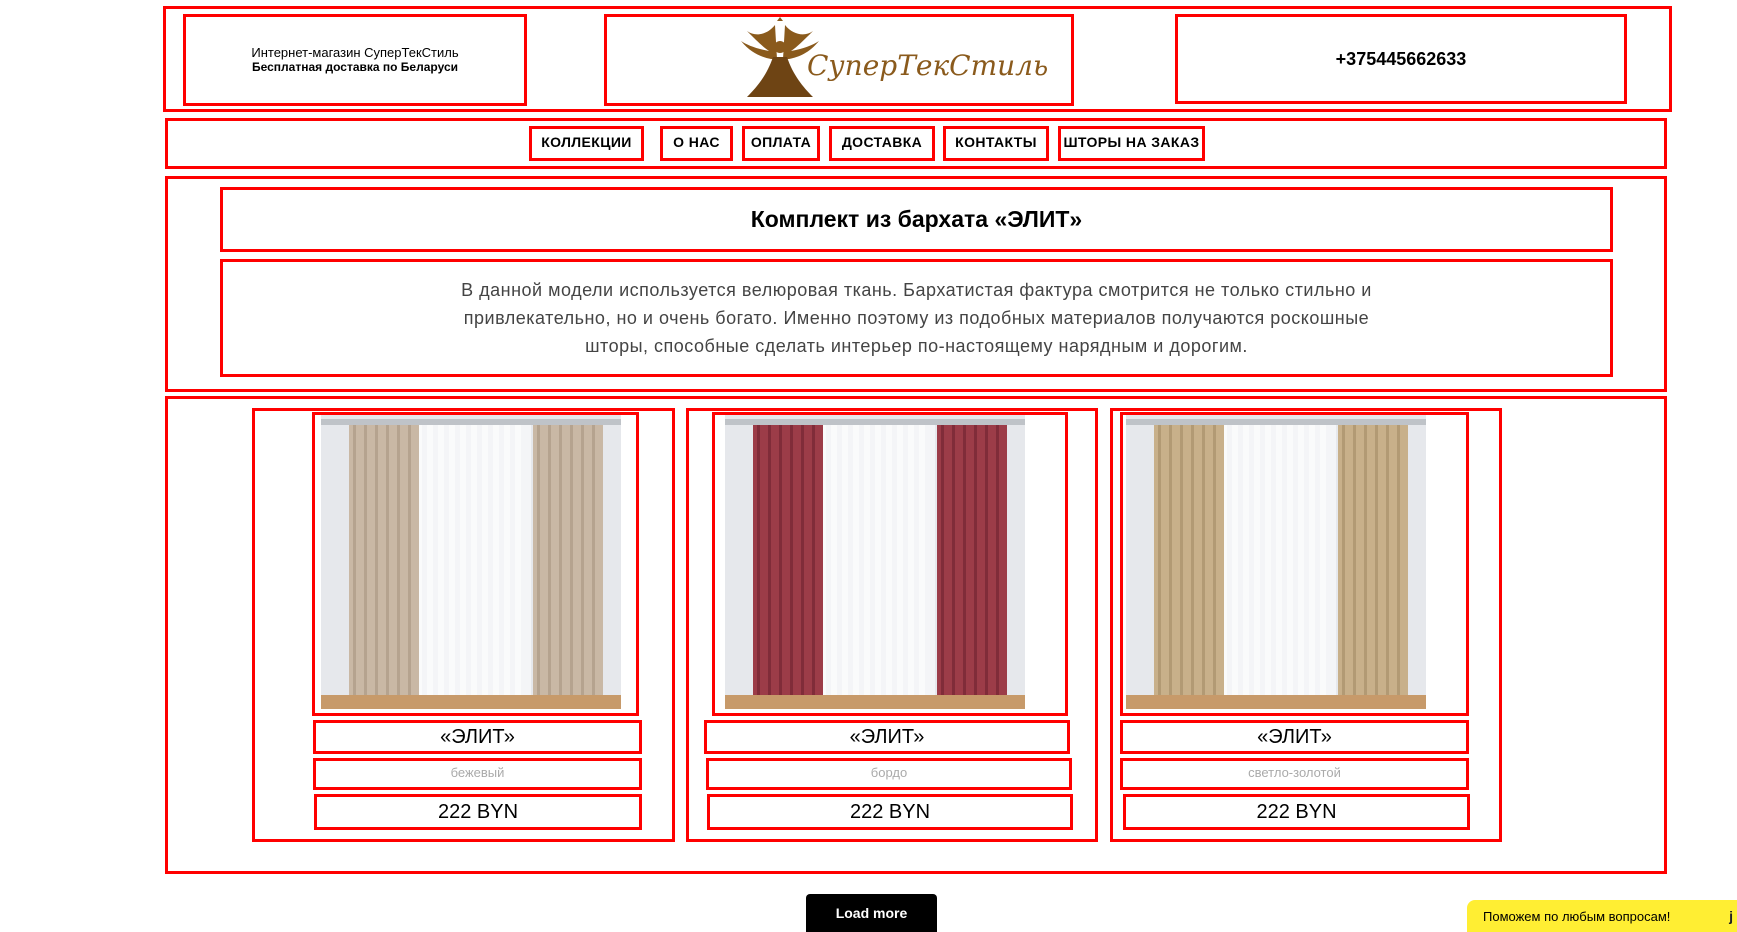  What do you see at coordinates (871, 913) in the screenshot?
I see `load-more-button: Load more` at bounding box center [871, 913].